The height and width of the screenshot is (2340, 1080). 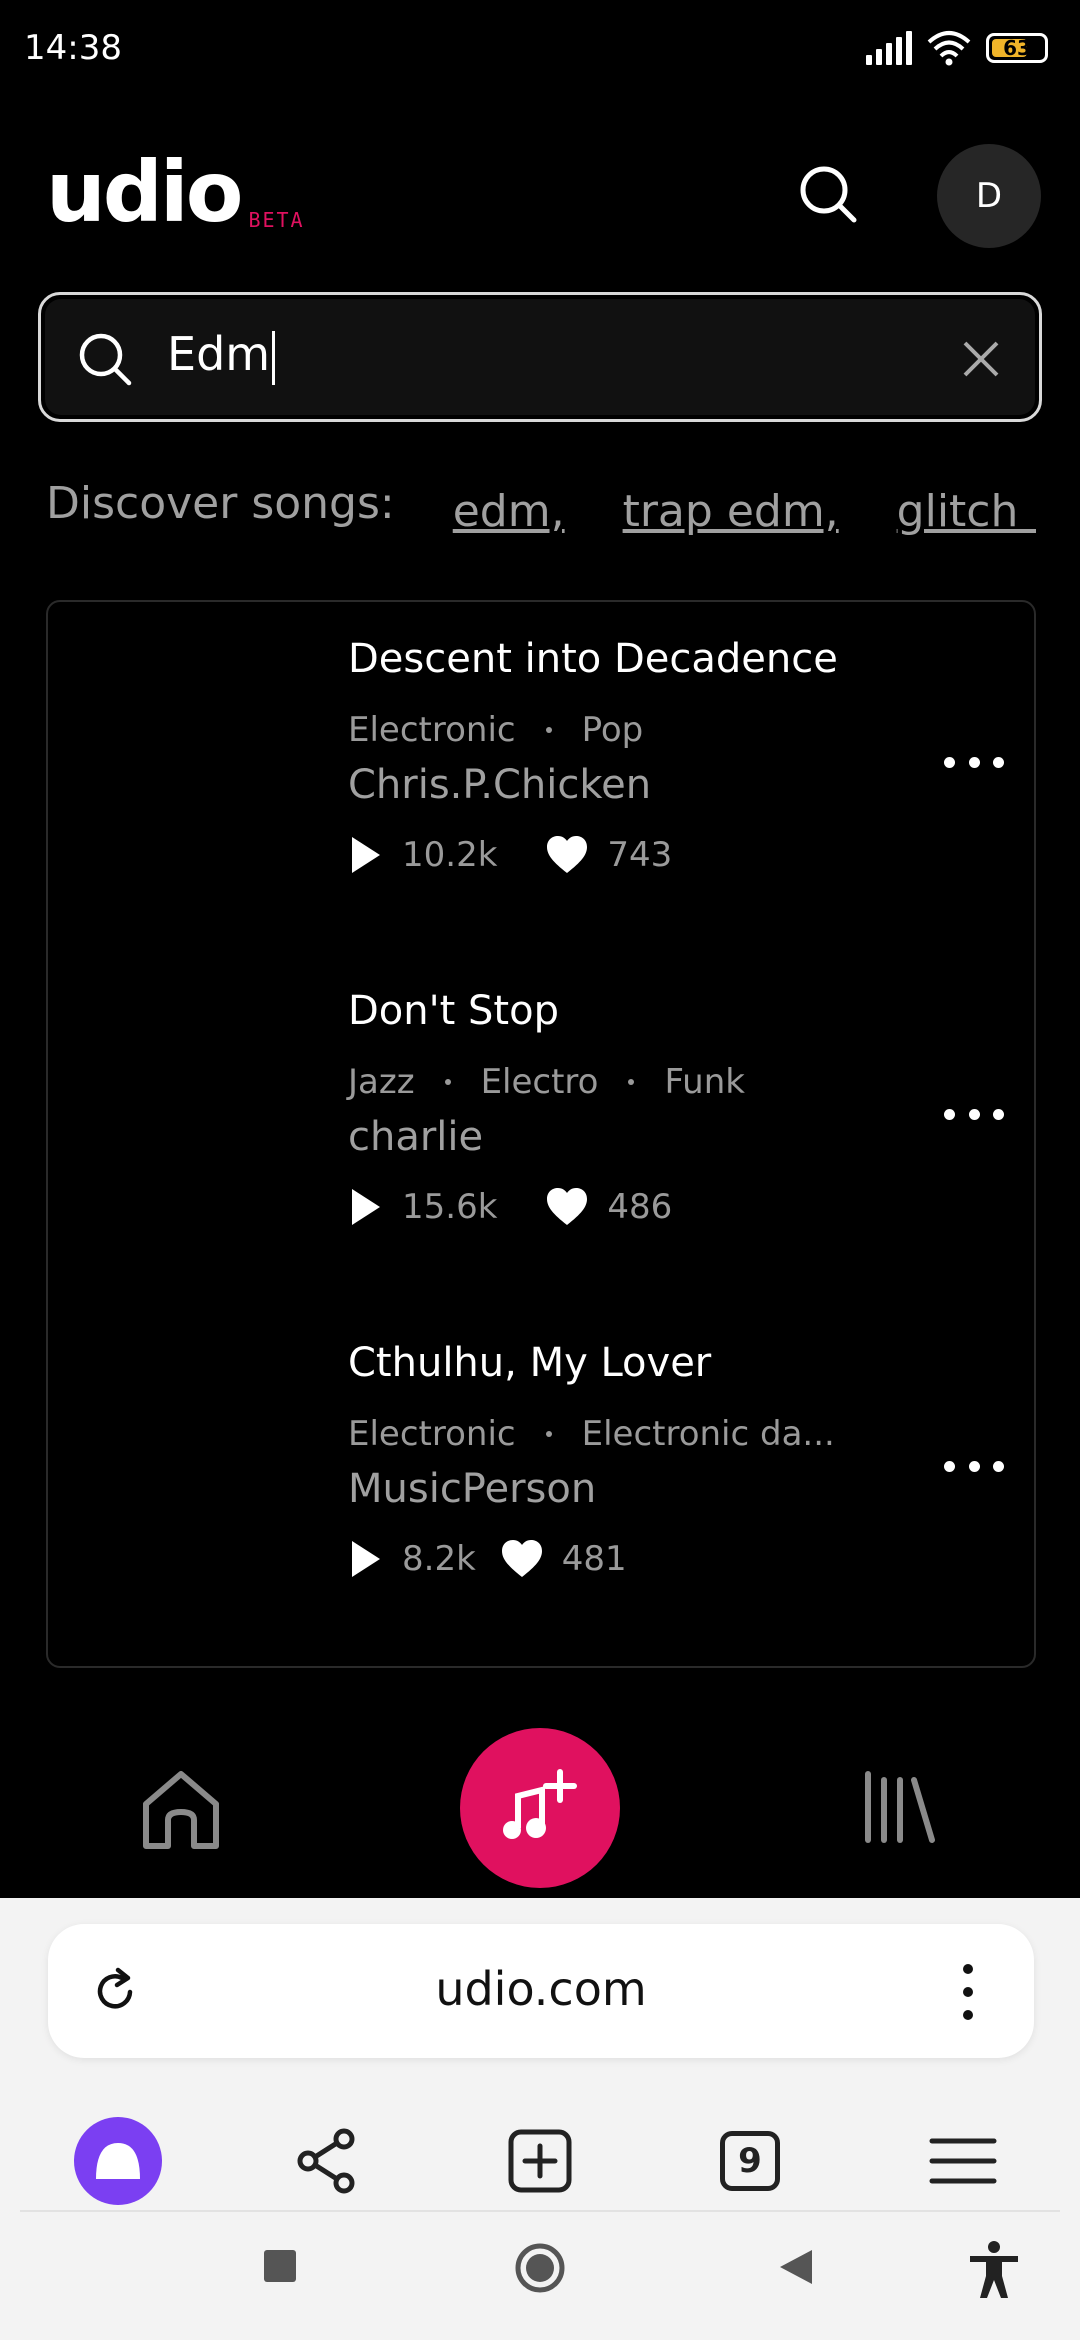 I want to click on like-count-value: 743, so click(x=640, y=855).